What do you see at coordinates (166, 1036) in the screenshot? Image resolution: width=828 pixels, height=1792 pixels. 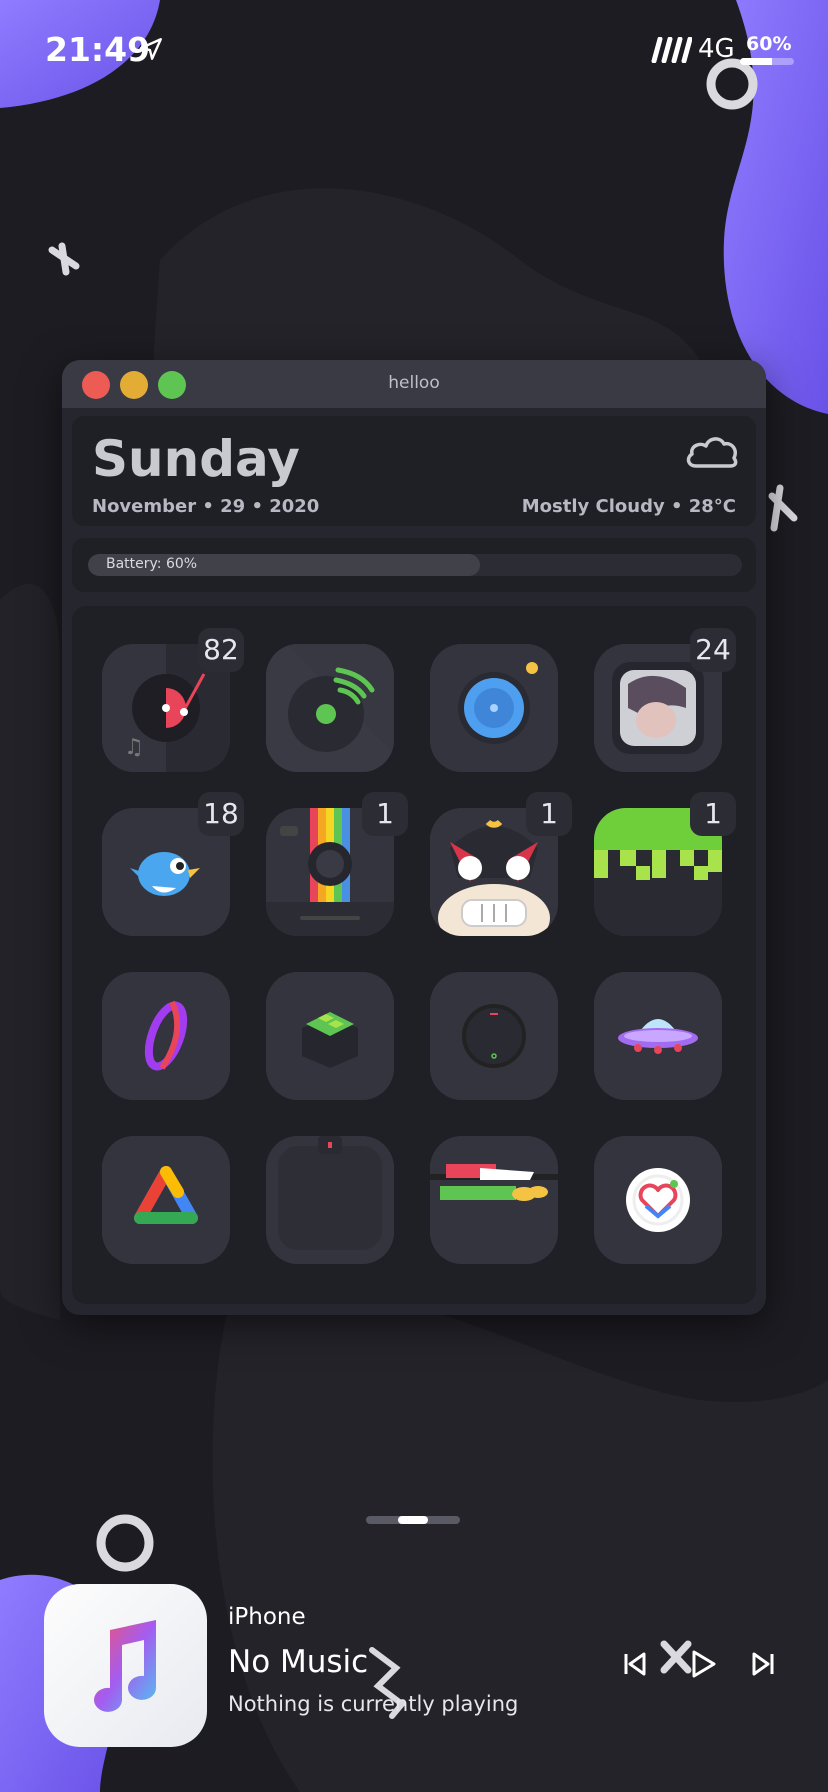 I see `letter-o-app-icon` at bounding box center [166, 1036].